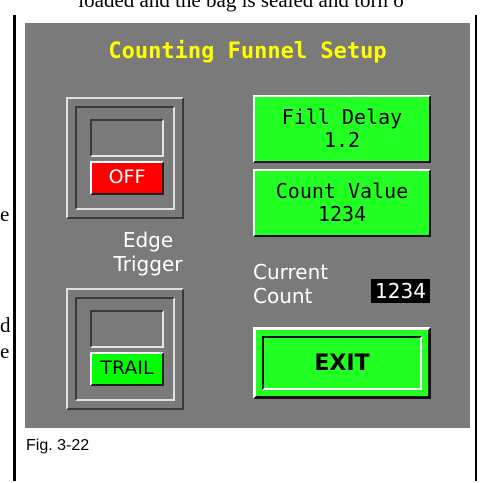 This screenshot has width=482, height=483. What do you see at coordinates (58, 445) in the screenshot?
I see `figure-caption: Fig. 3-22` at bounding box center [58, 445].